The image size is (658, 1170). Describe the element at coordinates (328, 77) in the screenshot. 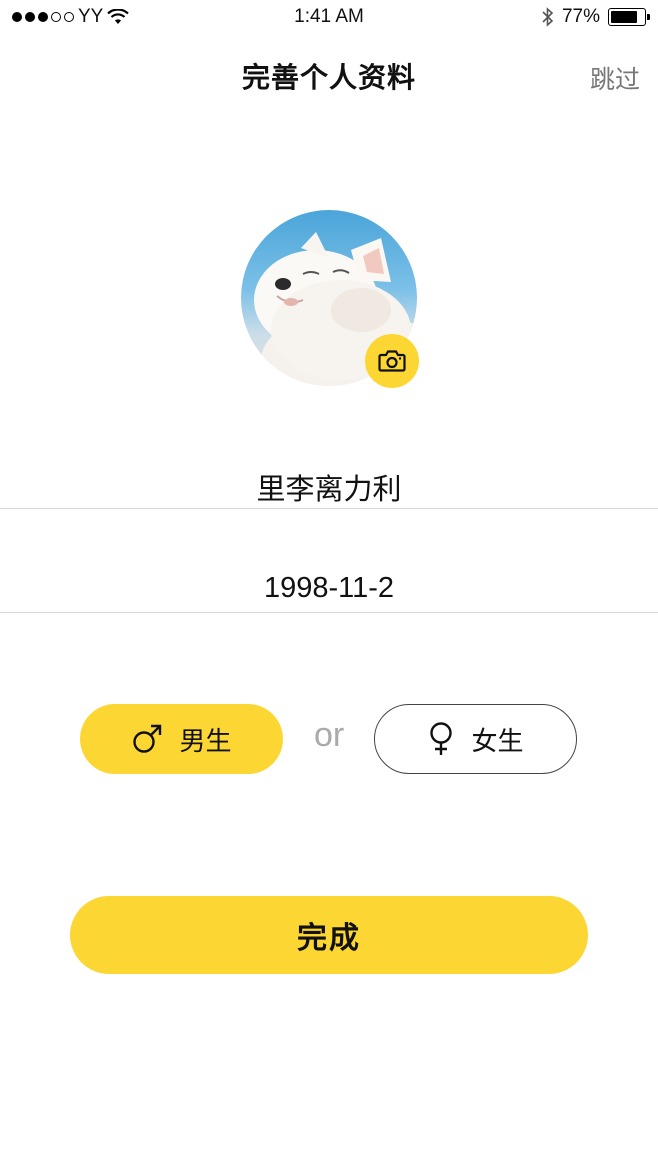

I see `page-title: 完善个人资料` at that location.